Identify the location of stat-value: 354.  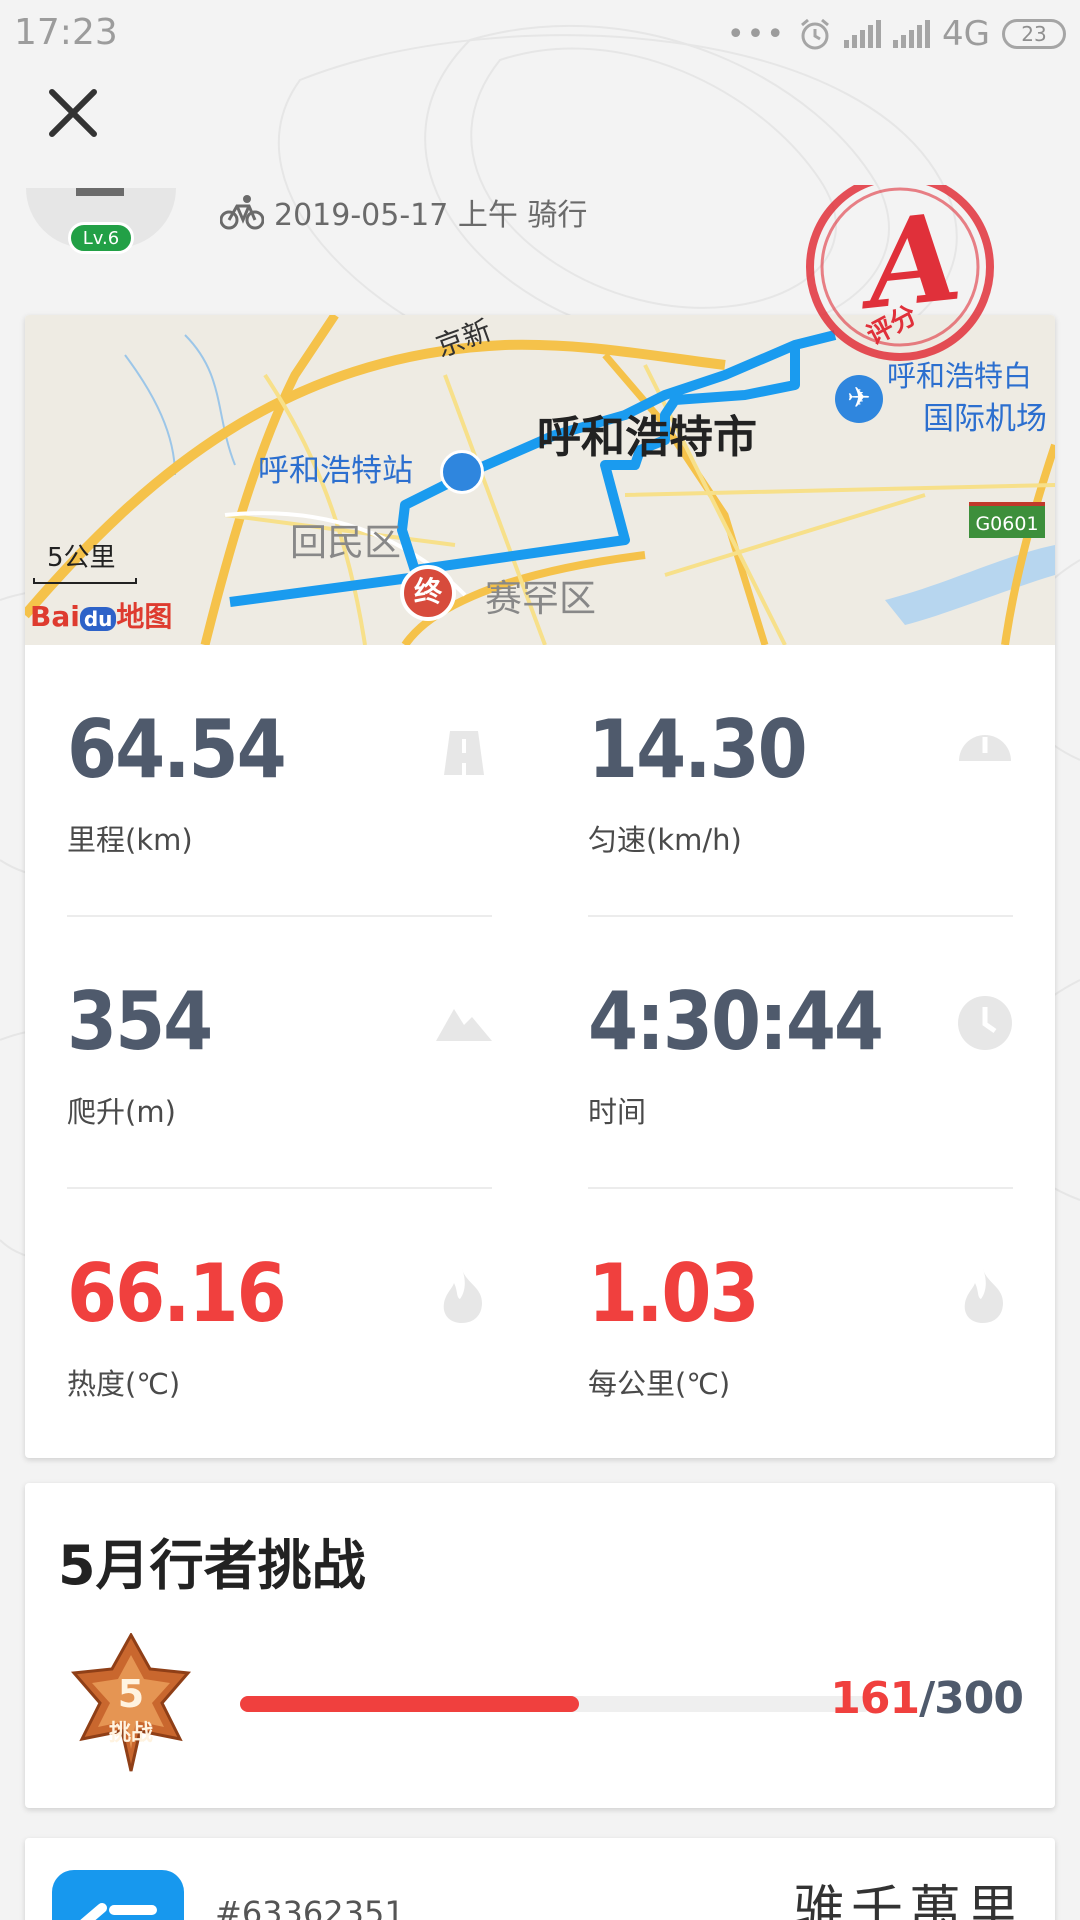
(140, 1021).